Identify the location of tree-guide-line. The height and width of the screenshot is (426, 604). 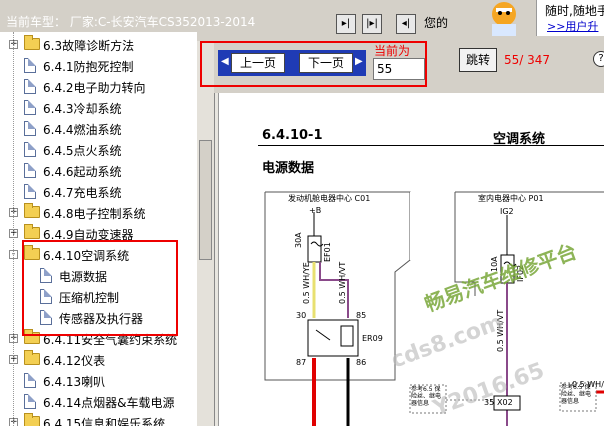
(13, 229).